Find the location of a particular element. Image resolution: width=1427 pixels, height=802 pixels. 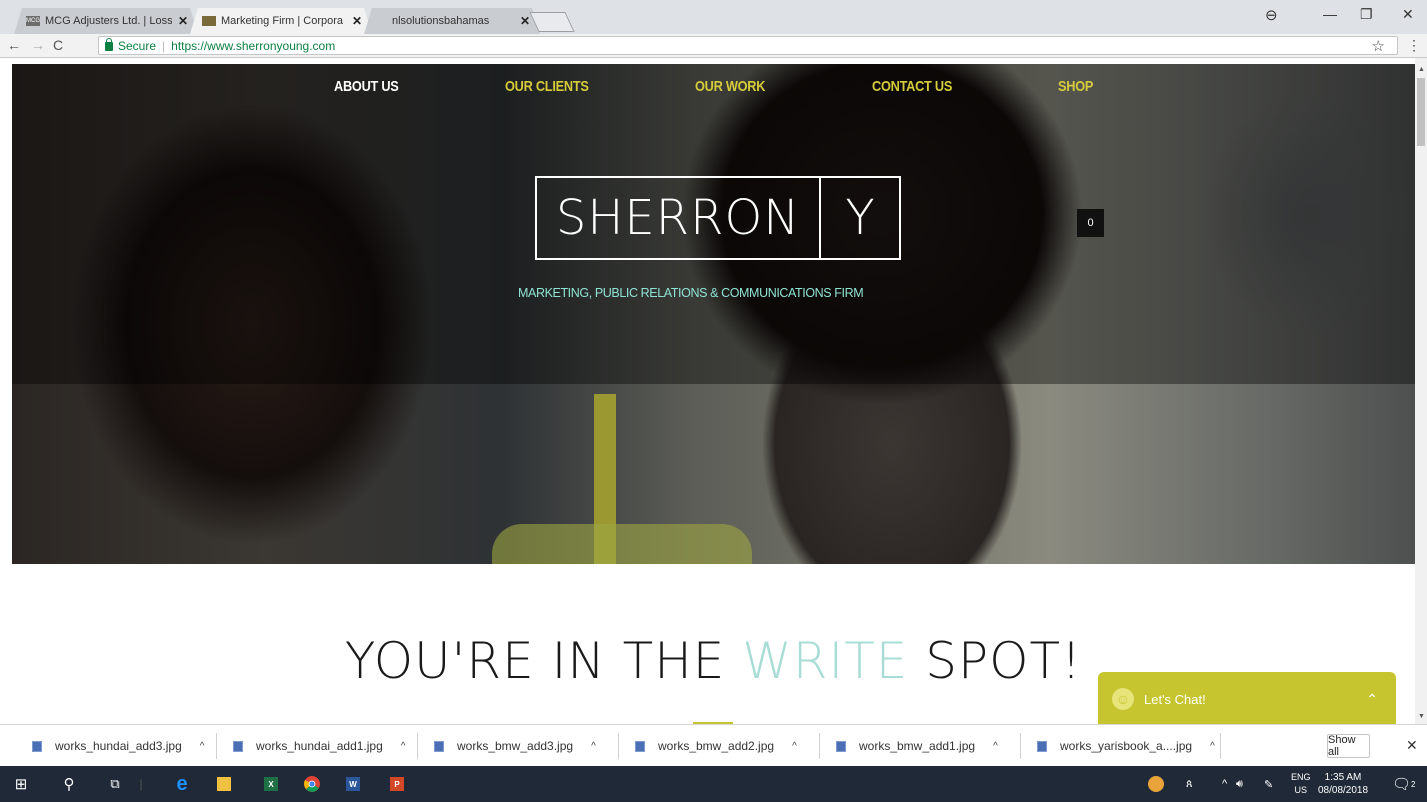

download-item: works_bmw_add3.jpg ^ is located at coordinates (515, 746).